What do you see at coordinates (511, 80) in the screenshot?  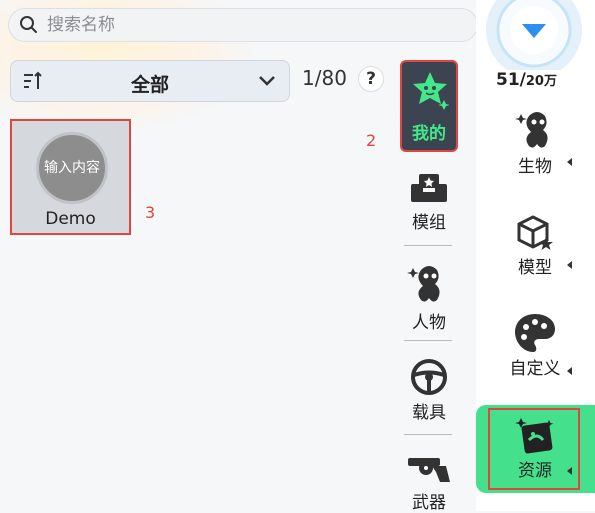 I see `resource-count-used: 51/` at bounding box center [511, 80].